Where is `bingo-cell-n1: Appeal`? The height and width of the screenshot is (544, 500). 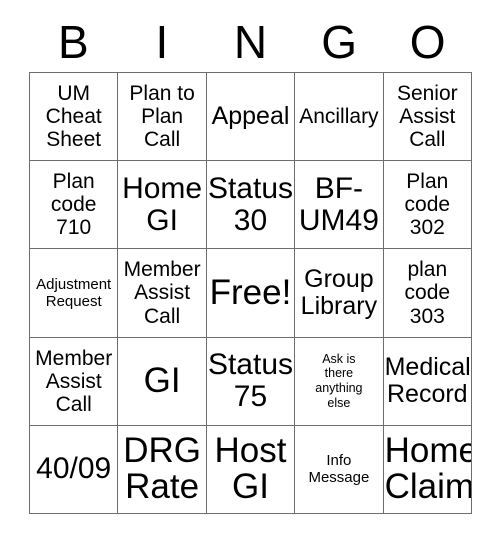 bingo-cell-n1: Appeal is located at coordinates (251, 117).